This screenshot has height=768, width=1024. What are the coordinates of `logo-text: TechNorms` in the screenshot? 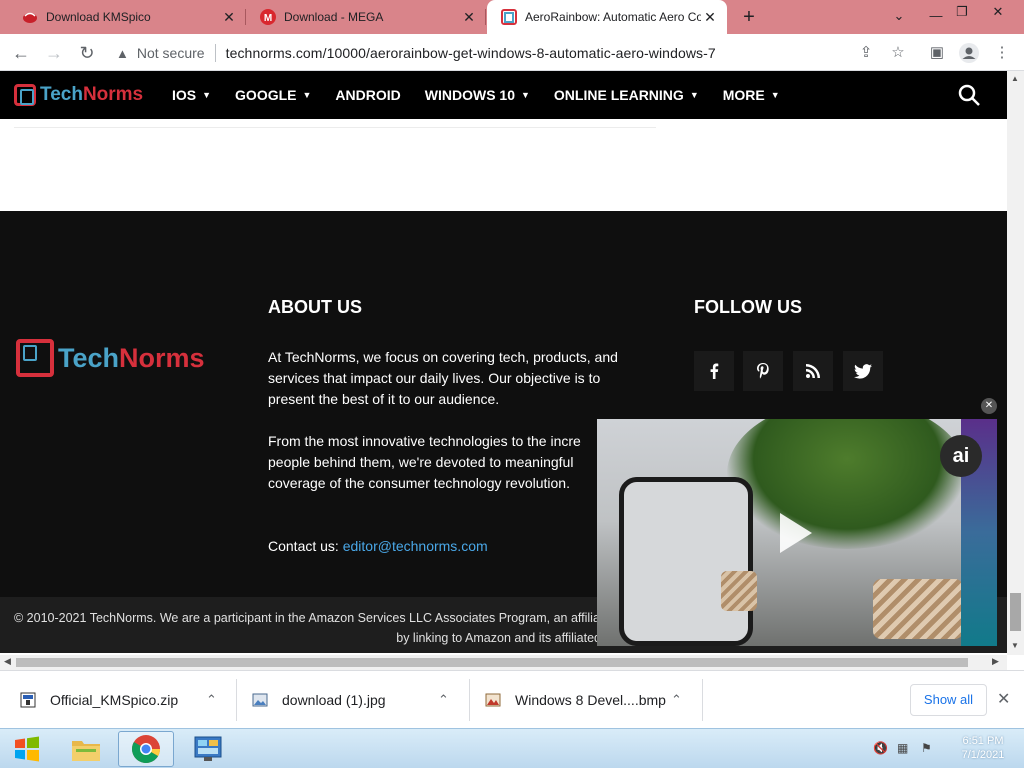 It's located at (91, 95).